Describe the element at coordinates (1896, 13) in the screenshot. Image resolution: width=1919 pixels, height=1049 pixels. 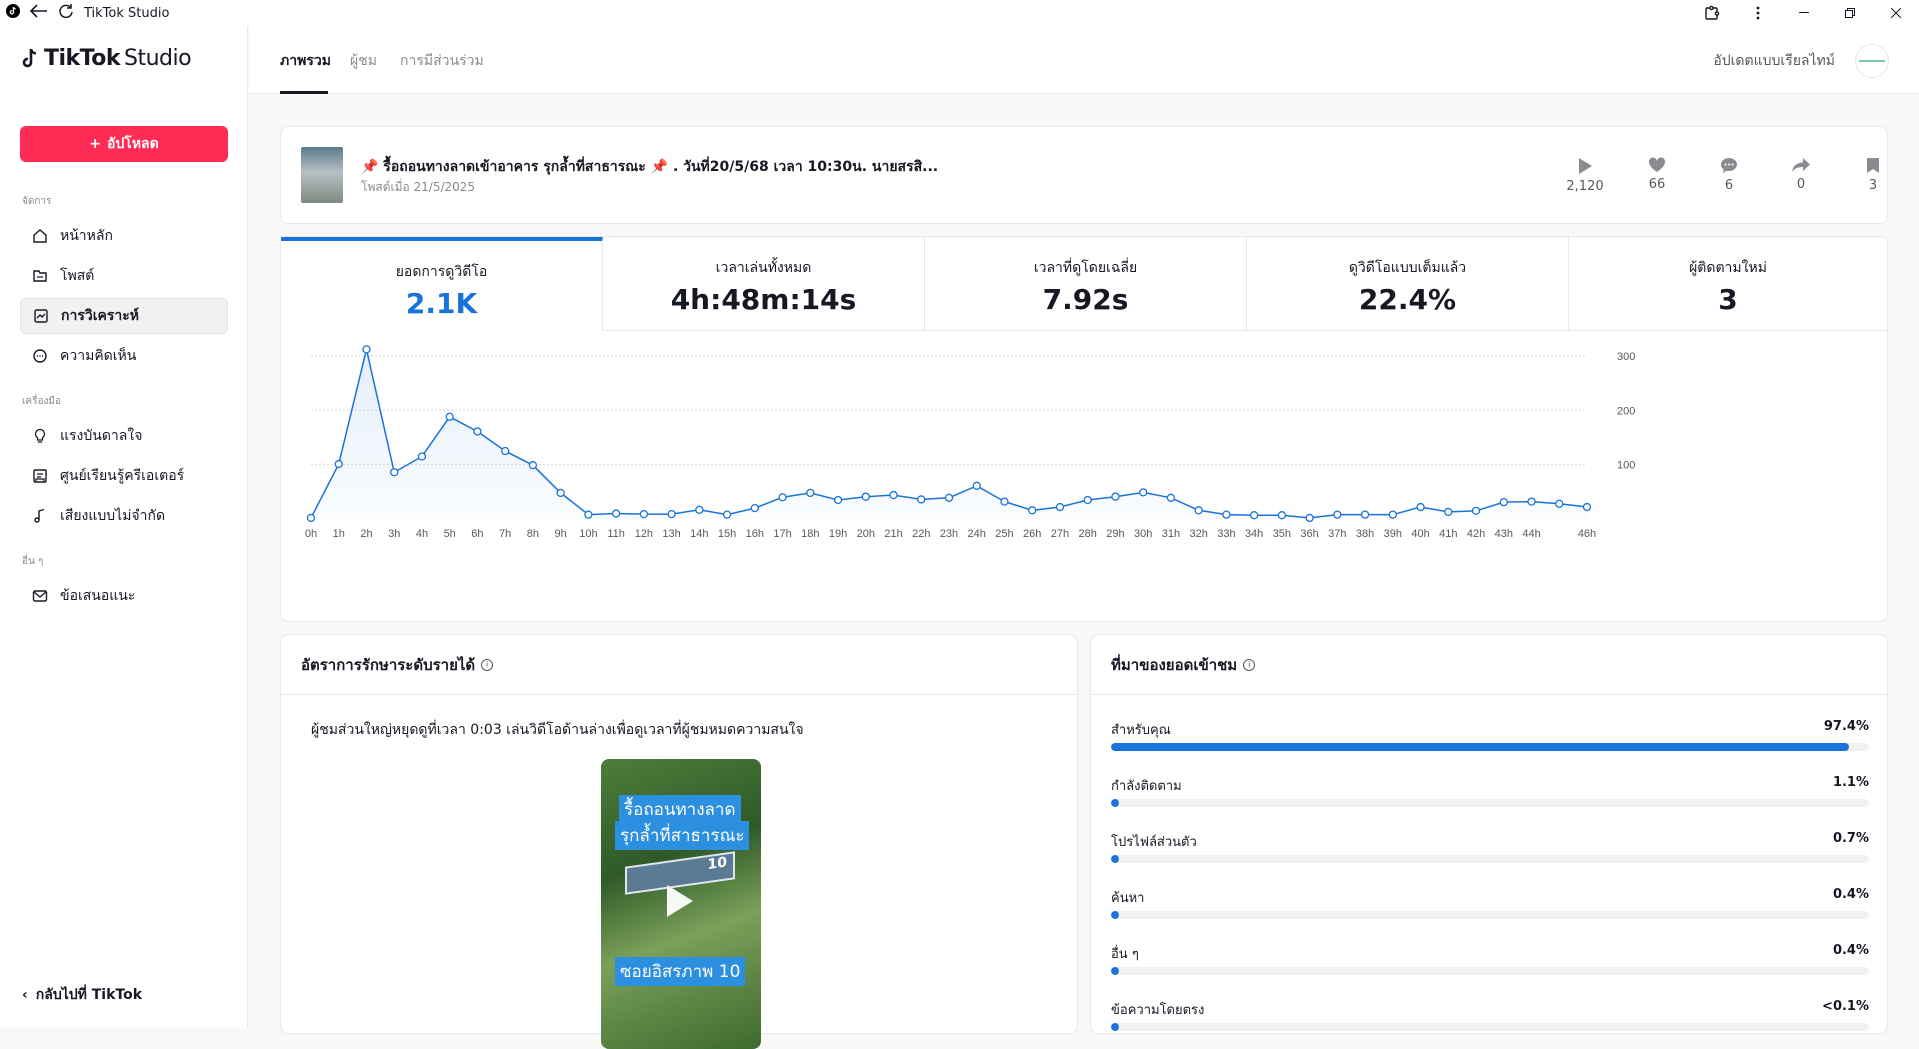
I see `close-icon` at that location.